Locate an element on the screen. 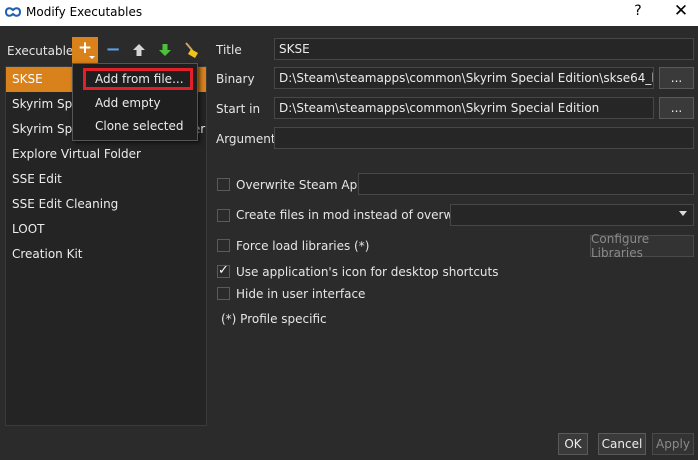 Image resolution: width=698 pixels, height=460 pixels. app-icon is located at coordinates (13, 12).